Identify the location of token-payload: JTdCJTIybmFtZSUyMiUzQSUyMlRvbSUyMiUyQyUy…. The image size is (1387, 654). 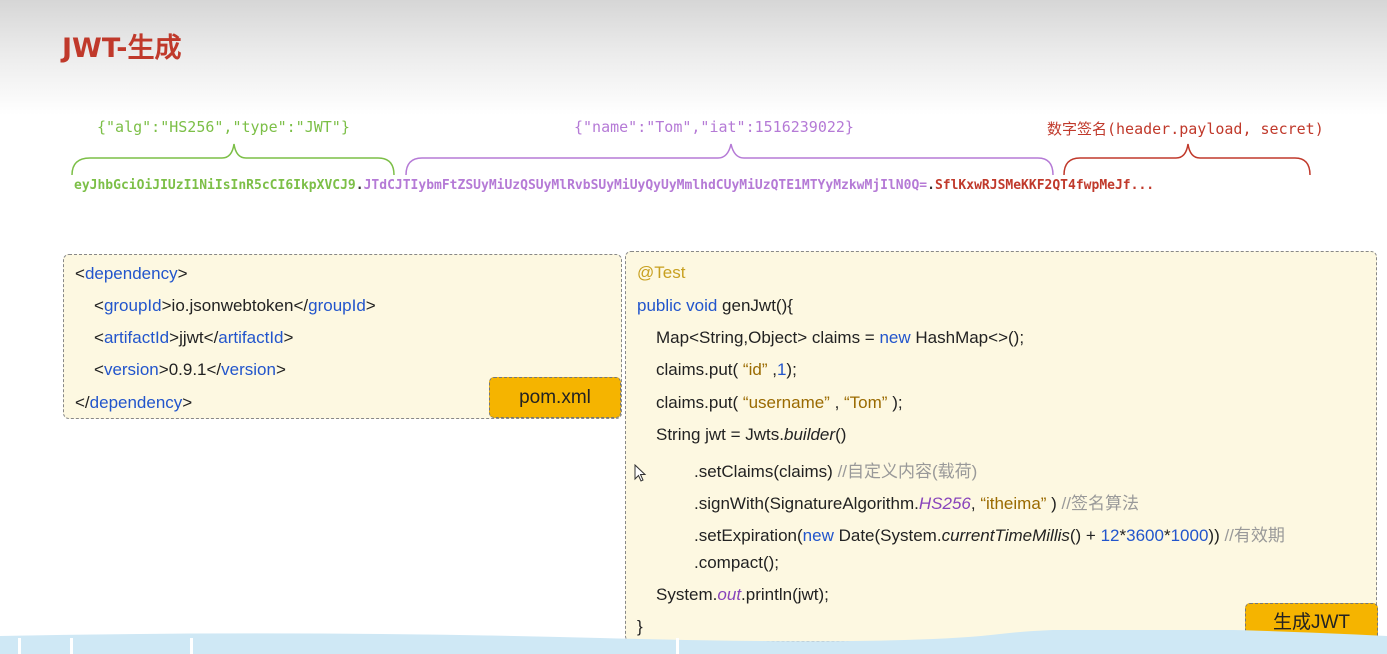
(645, 185).